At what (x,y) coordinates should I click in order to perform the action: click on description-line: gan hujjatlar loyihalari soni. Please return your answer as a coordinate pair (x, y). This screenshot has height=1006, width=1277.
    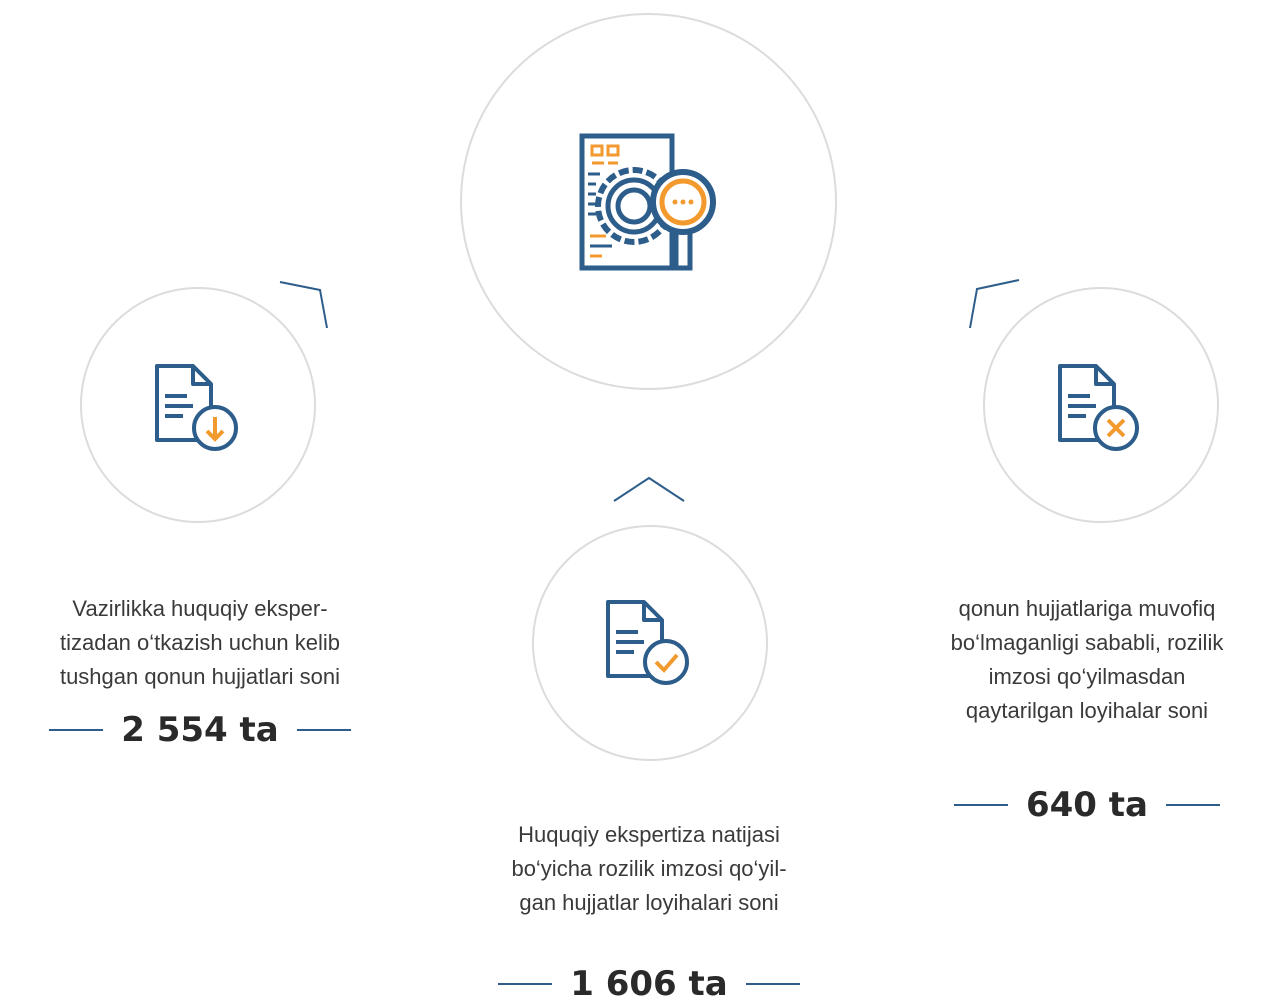
    Looking at the image, I should click on (649, 902).